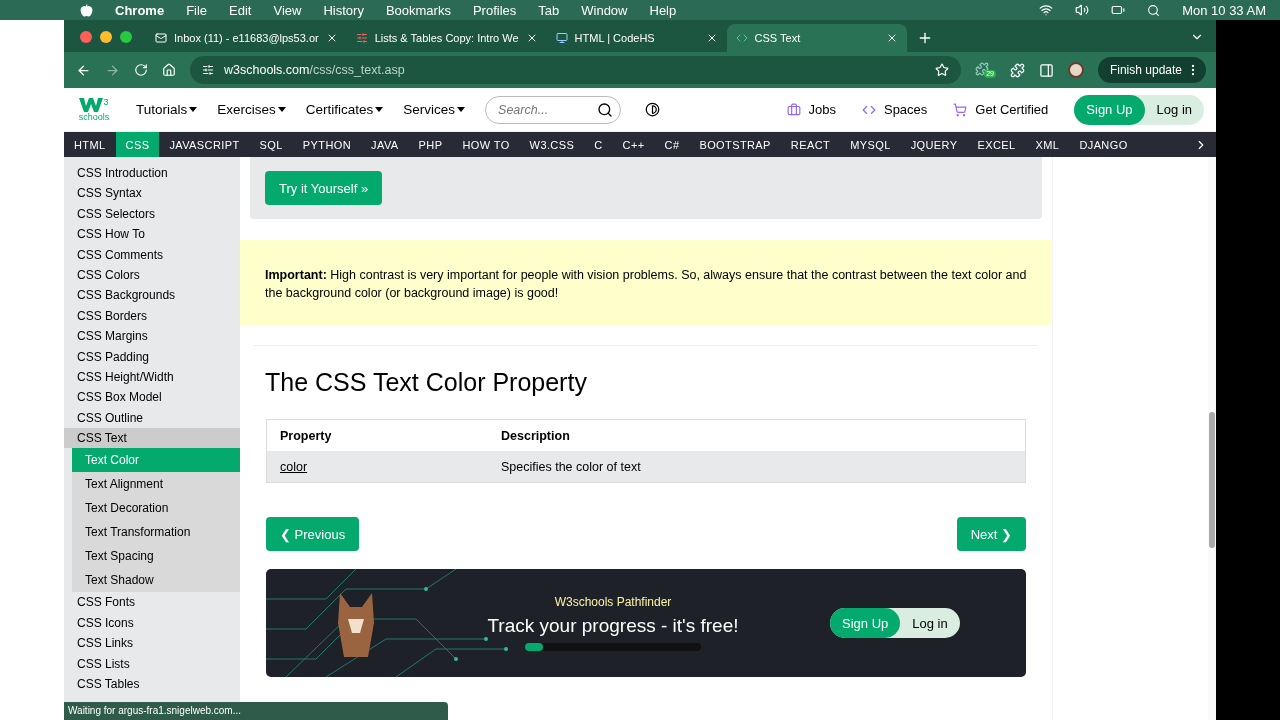  Describe the element at coordinates (1047, 144) in the screenshot. I see `topnav-item: XML` at that location.